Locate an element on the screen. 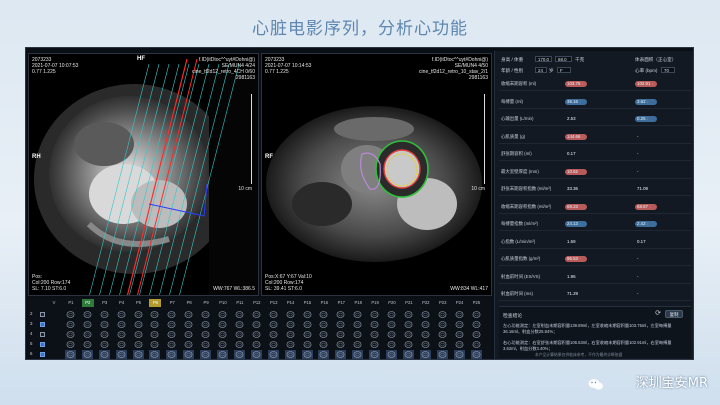 Image resolution: width=720 pixels, height=405 pixels. column-header: P24 is located at coordinates (460, 303).